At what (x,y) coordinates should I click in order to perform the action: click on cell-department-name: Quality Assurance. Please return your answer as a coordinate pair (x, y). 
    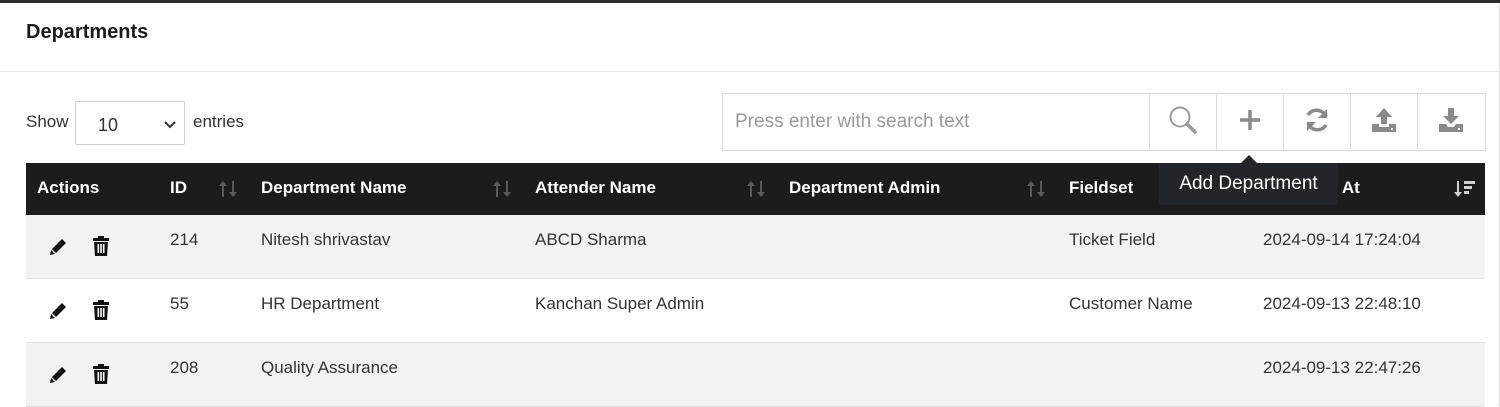
    Looking at the image, I should click on (330, 367).